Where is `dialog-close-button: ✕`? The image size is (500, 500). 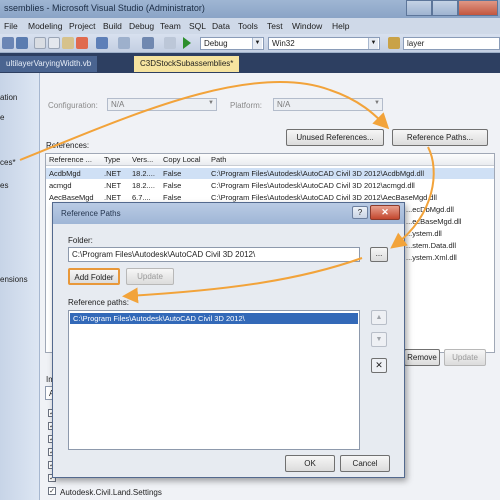 dialog-close-button: ✕ is located at coordinates (385, 212).